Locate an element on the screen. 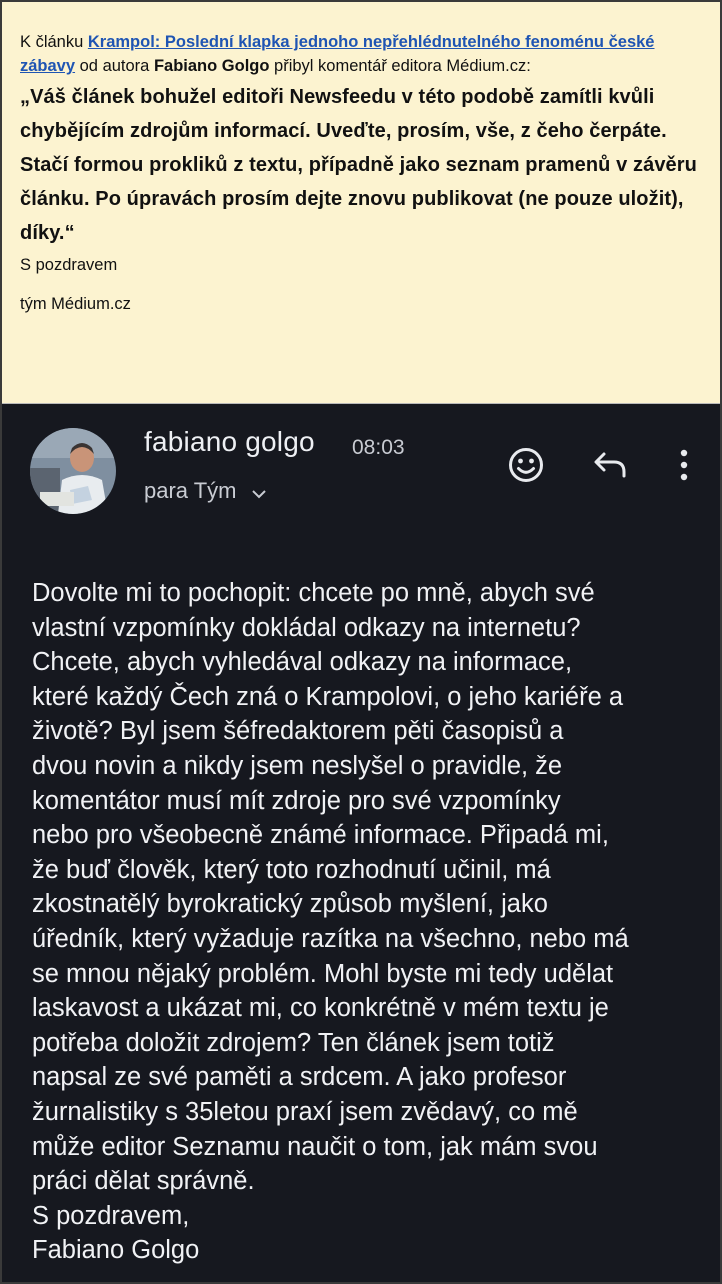  more-icon is located at coordinates (684, 467).